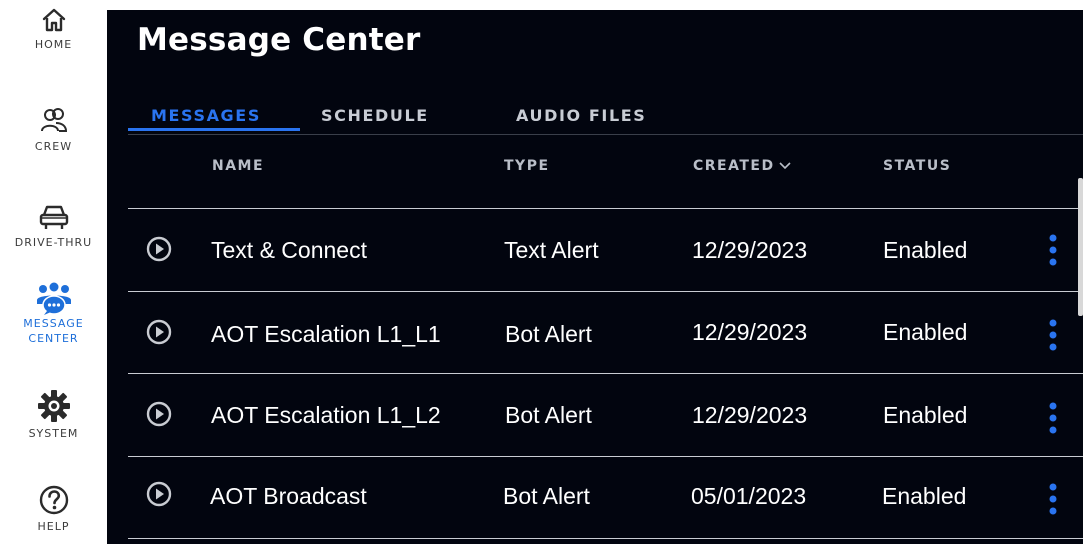  I want to click on sidebar-item-drive-thru: DRIVE-THRU, so click(53, 226).